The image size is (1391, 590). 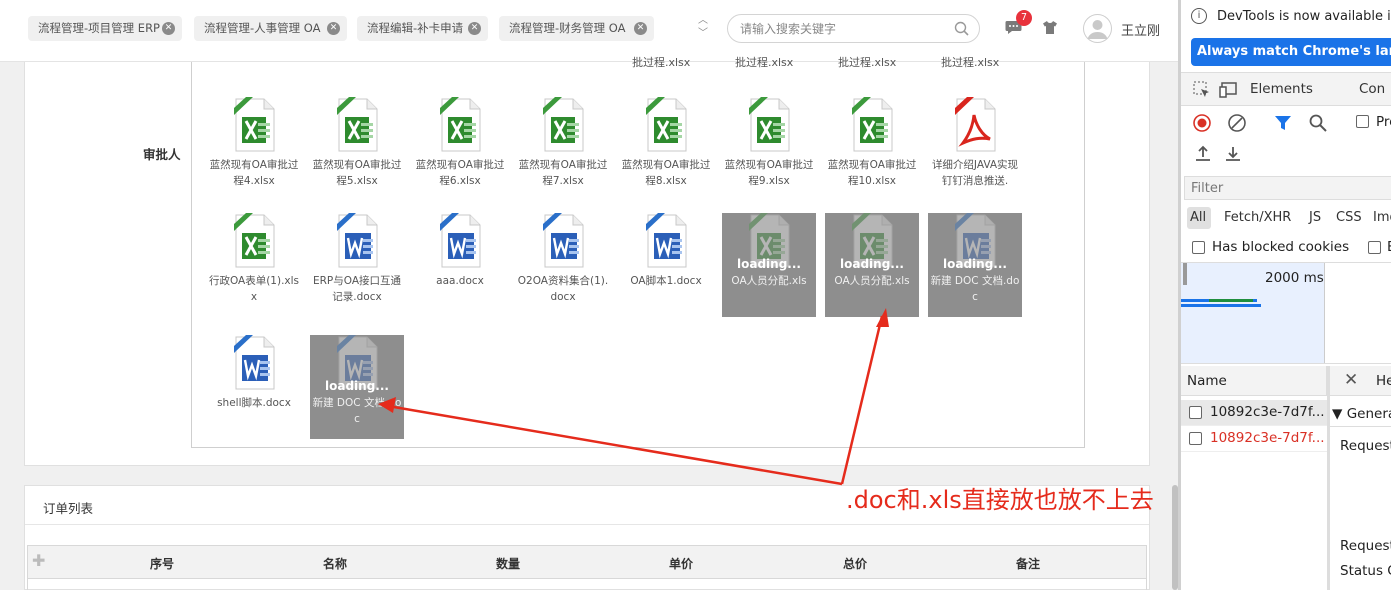 I want to click on blocked-cookies-checkbox, so click(x=1198, y=247).